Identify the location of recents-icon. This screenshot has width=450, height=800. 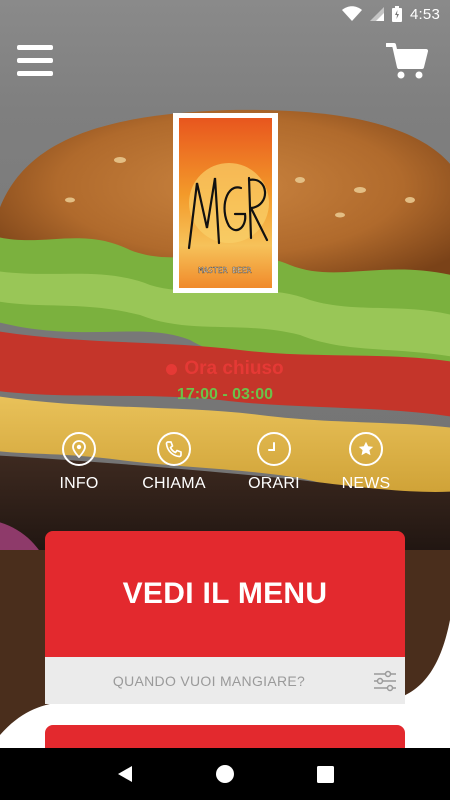
(325, 774).